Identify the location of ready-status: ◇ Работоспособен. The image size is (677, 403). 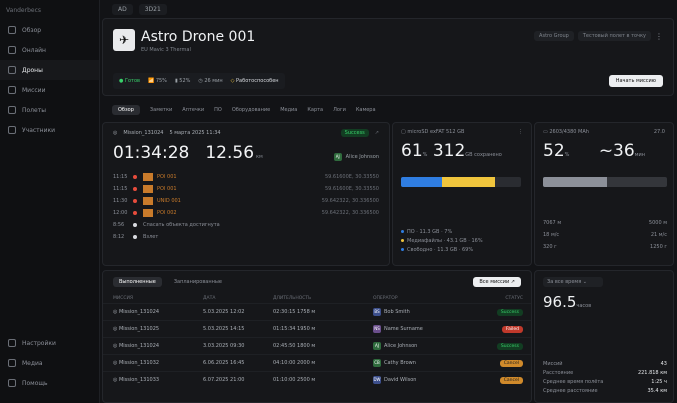
(254, 81).